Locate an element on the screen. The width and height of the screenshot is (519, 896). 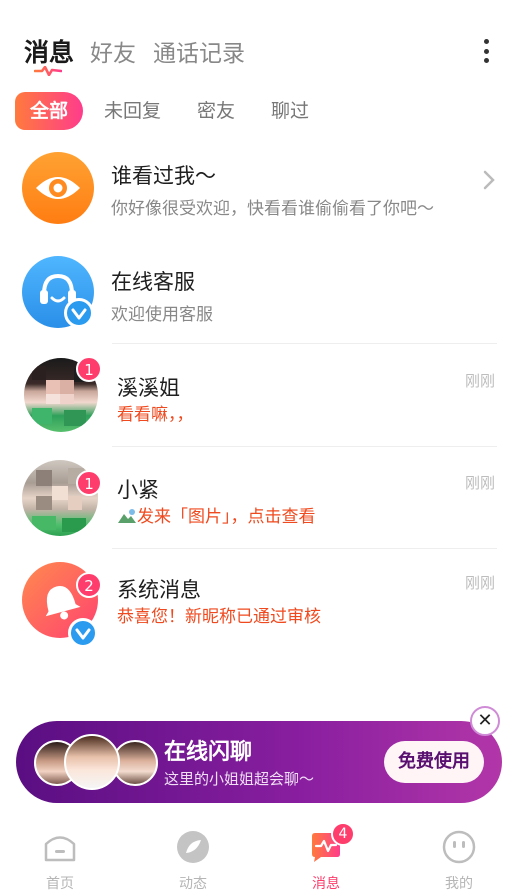
conversation-name: 系统消息 is located at coordinates (159, 590).